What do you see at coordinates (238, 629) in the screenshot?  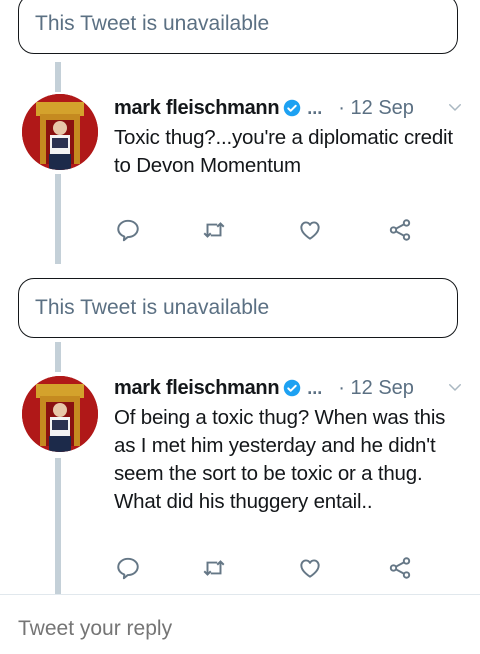 I see `reply-input` at bounding box center [238, 629].